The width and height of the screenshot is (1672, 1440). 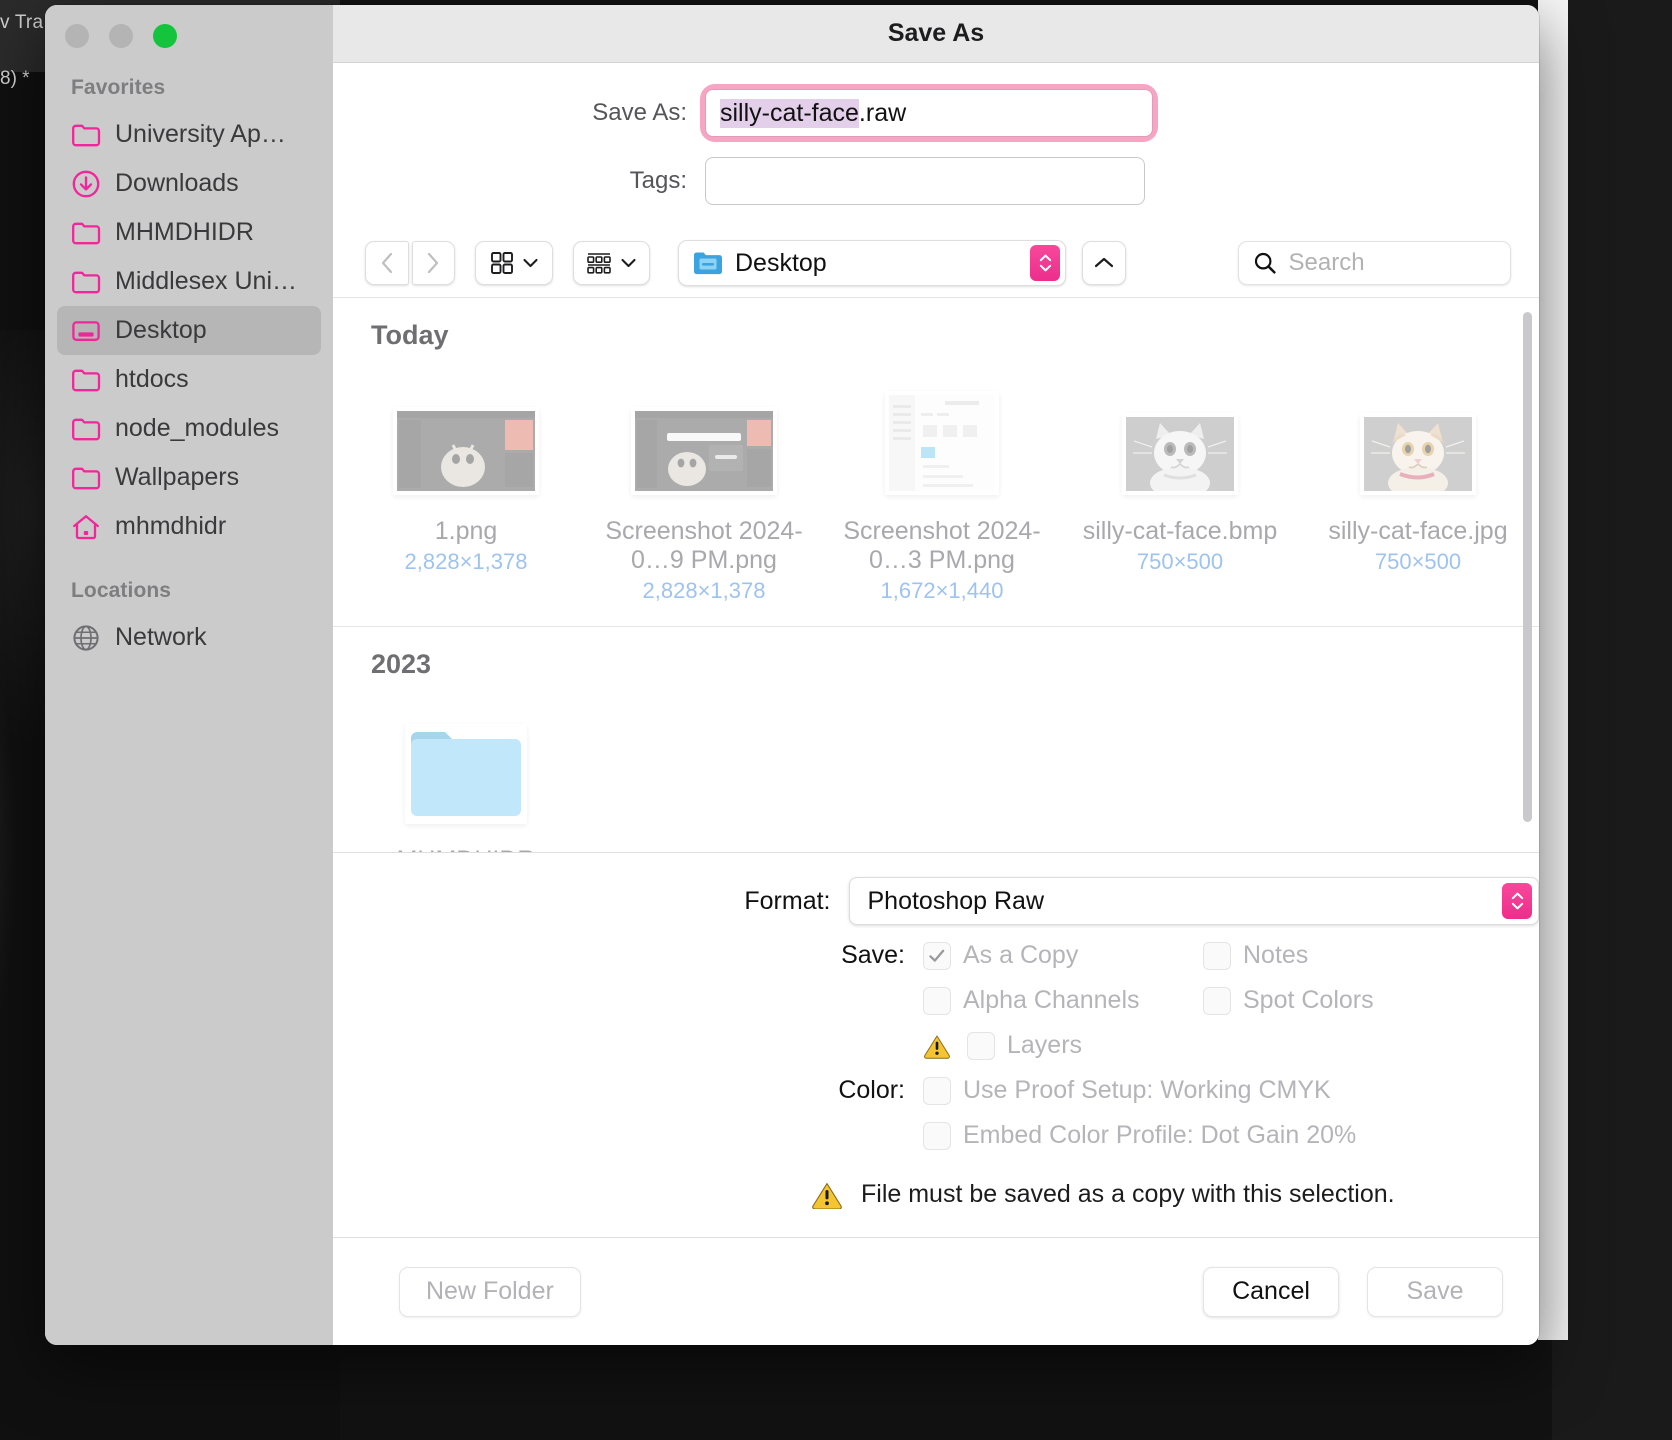 I want to click on file-item: MHMDHIDR, so click(x=466, y=778).